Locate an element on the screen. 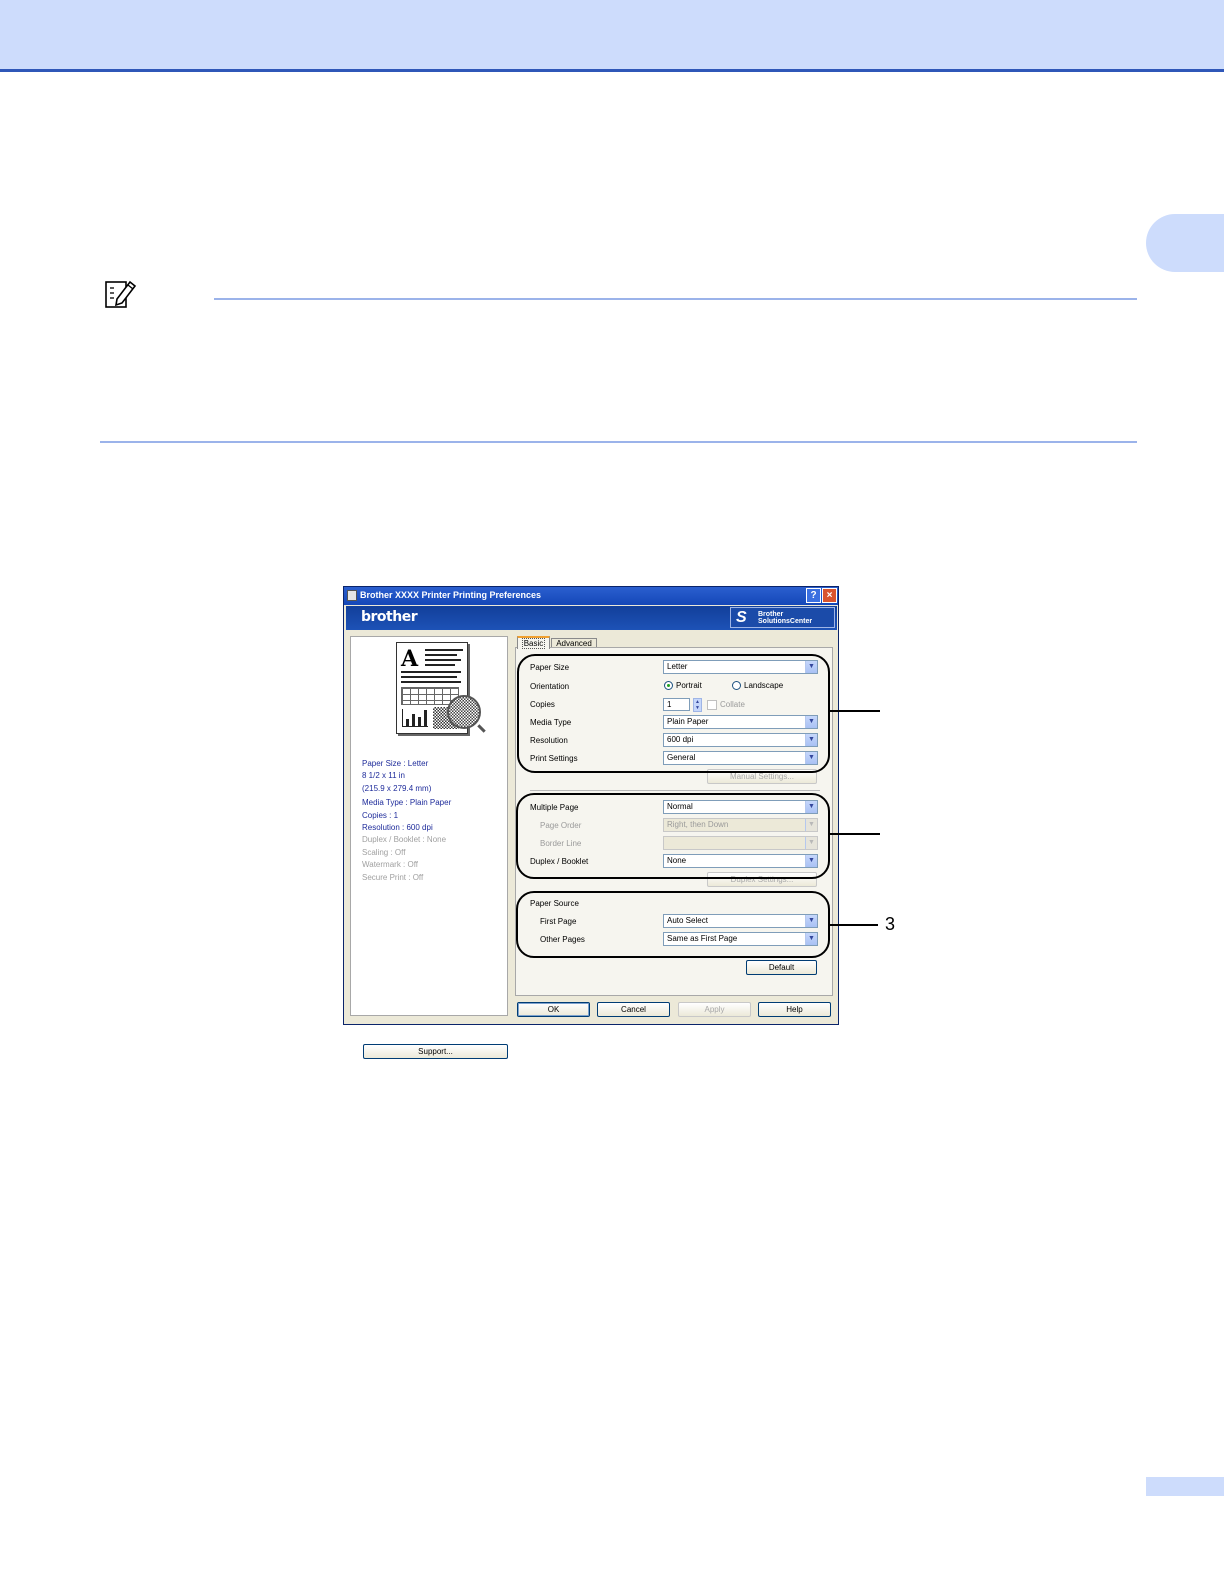  default-button: Default is located at coordinates (781, 967).